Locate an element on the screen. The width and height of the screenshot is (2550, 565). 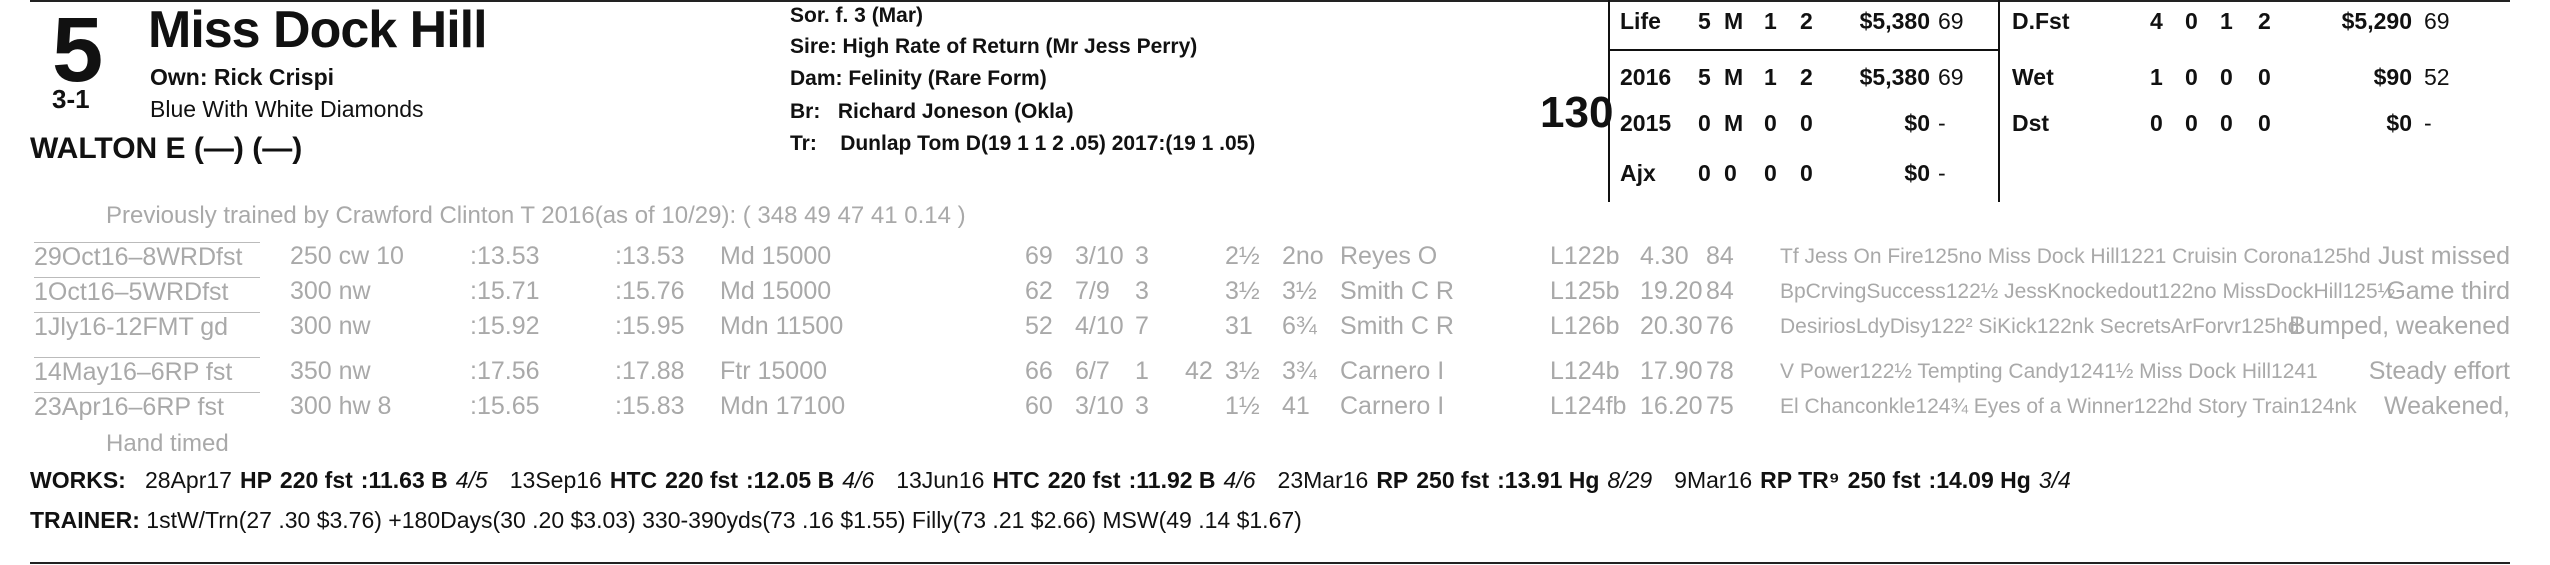
dam: Felinity (Rare Form) is located at coordinates (947, 78).